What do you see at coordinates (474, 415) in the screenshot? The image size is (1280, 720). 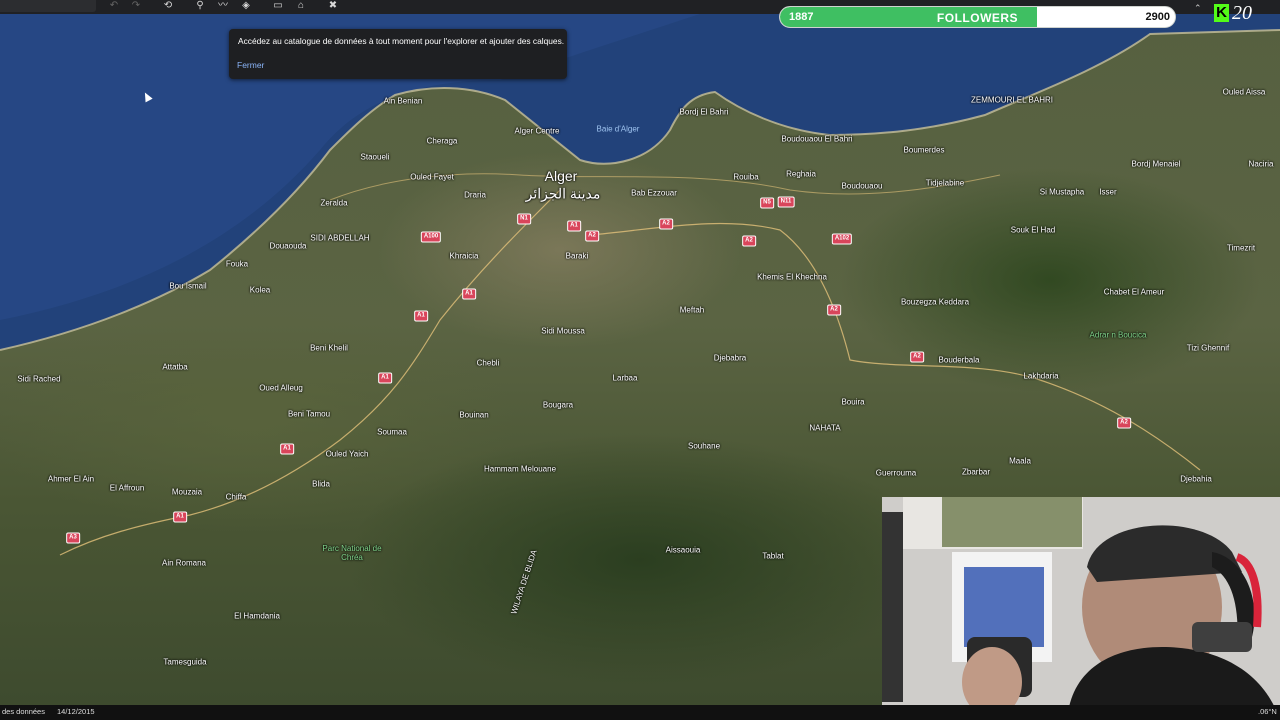 I see `place-label: Bouinan` at bounding box center [474, 415].